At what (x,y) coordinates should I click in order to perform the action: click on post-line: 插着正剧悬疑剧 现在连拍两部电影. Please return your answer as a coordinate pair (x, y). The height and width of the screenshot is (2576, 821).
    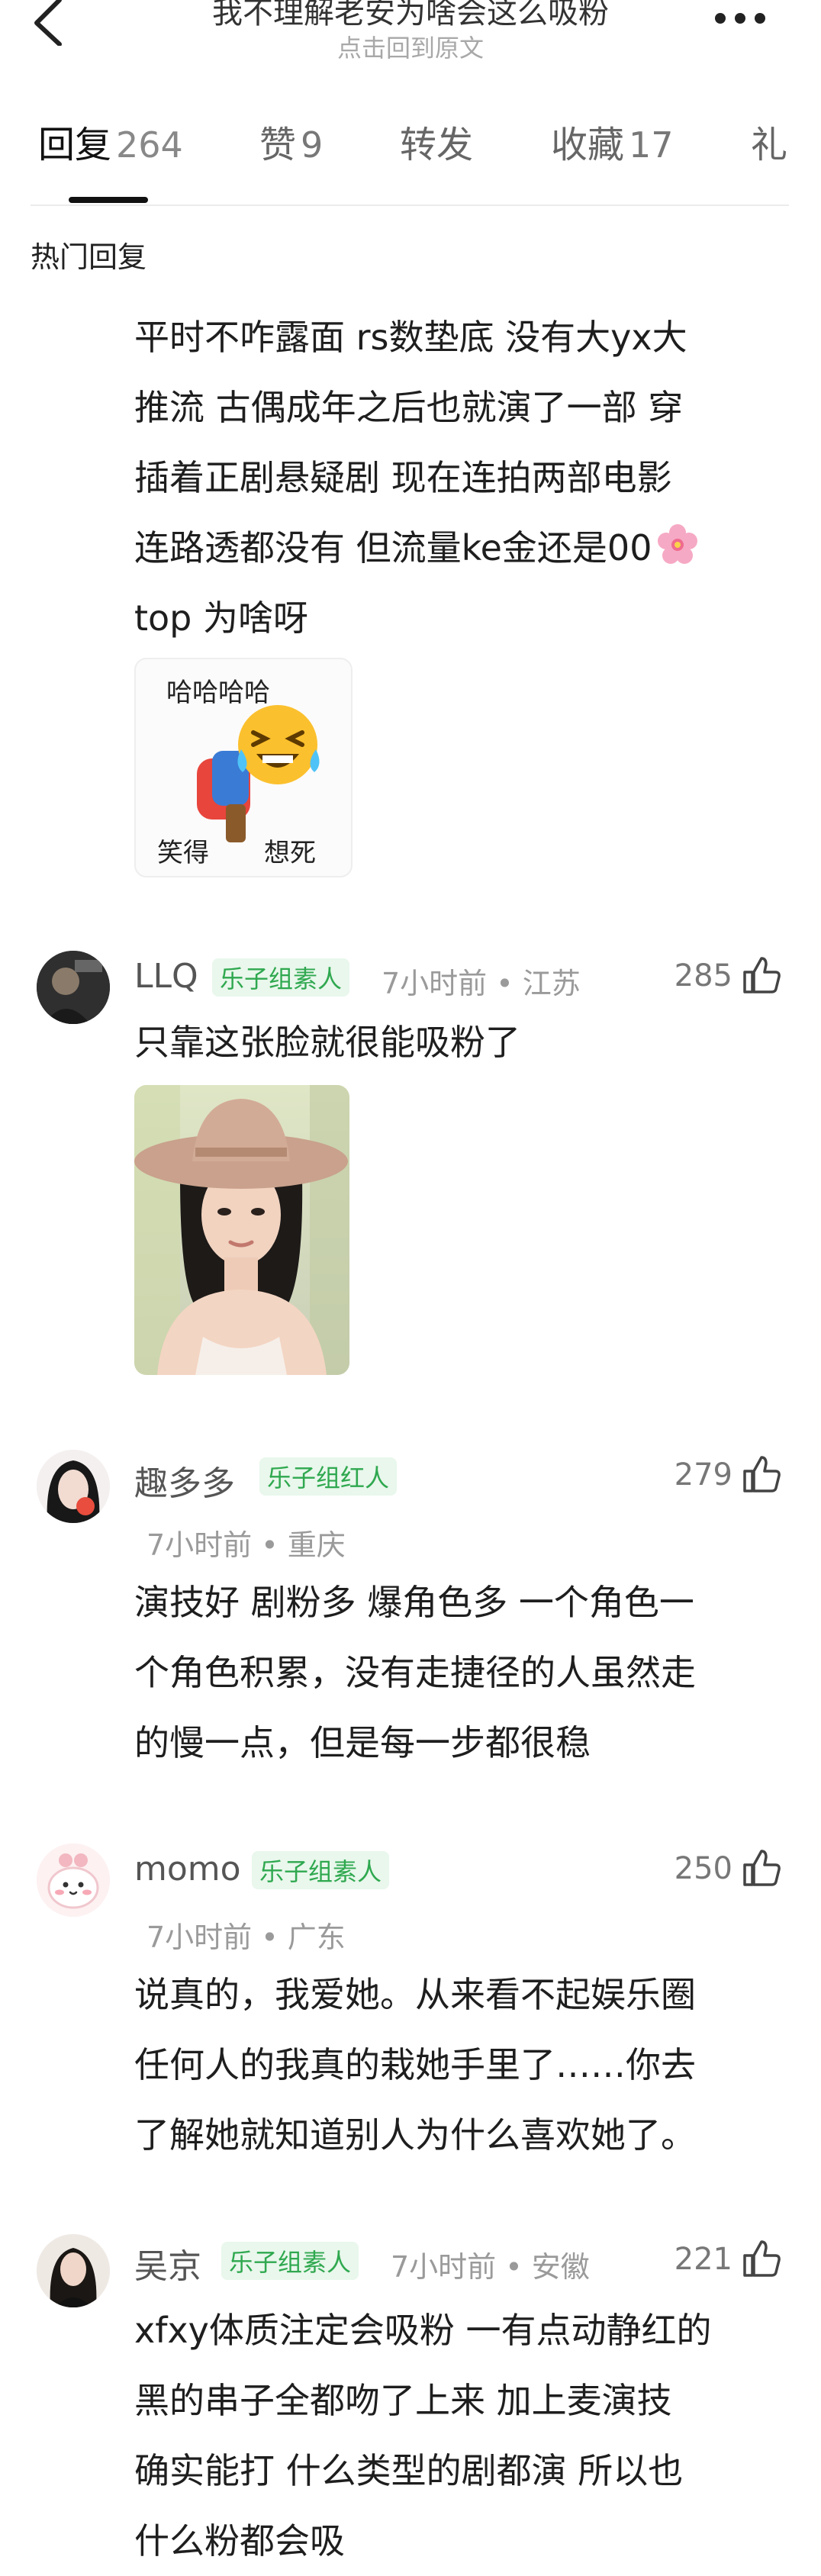
    Looking at the image, I should click on (403, 477).